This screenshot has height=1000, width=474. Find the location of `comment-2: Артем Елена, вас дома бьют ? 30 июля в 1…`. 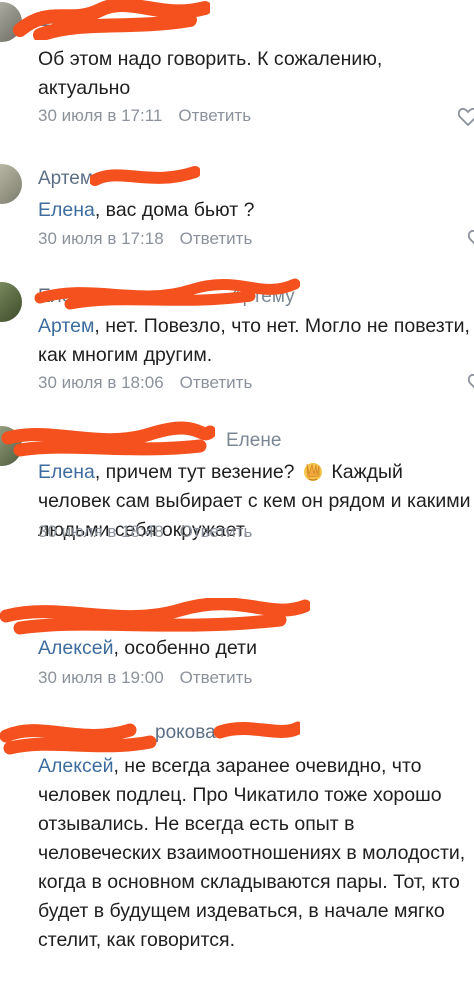

comment-2: Артем Елена, вас дома бьют ? 30 июля в 1… is located at coordinates (237, 210).